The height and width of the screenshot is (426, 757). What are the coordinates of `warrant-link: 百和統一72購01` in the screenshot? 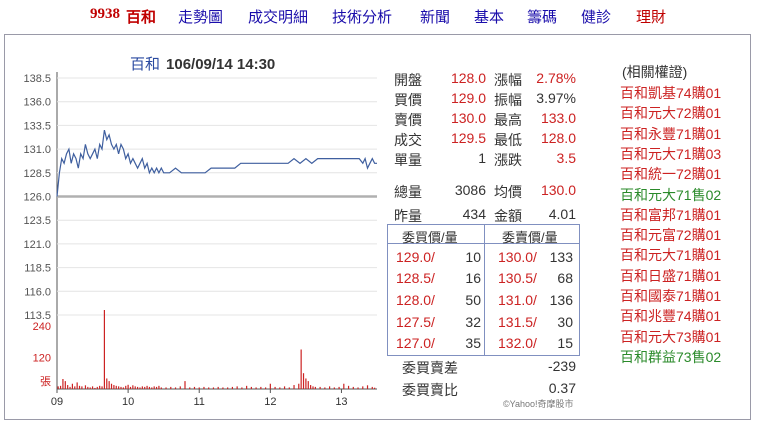 It's located at (670, 174).